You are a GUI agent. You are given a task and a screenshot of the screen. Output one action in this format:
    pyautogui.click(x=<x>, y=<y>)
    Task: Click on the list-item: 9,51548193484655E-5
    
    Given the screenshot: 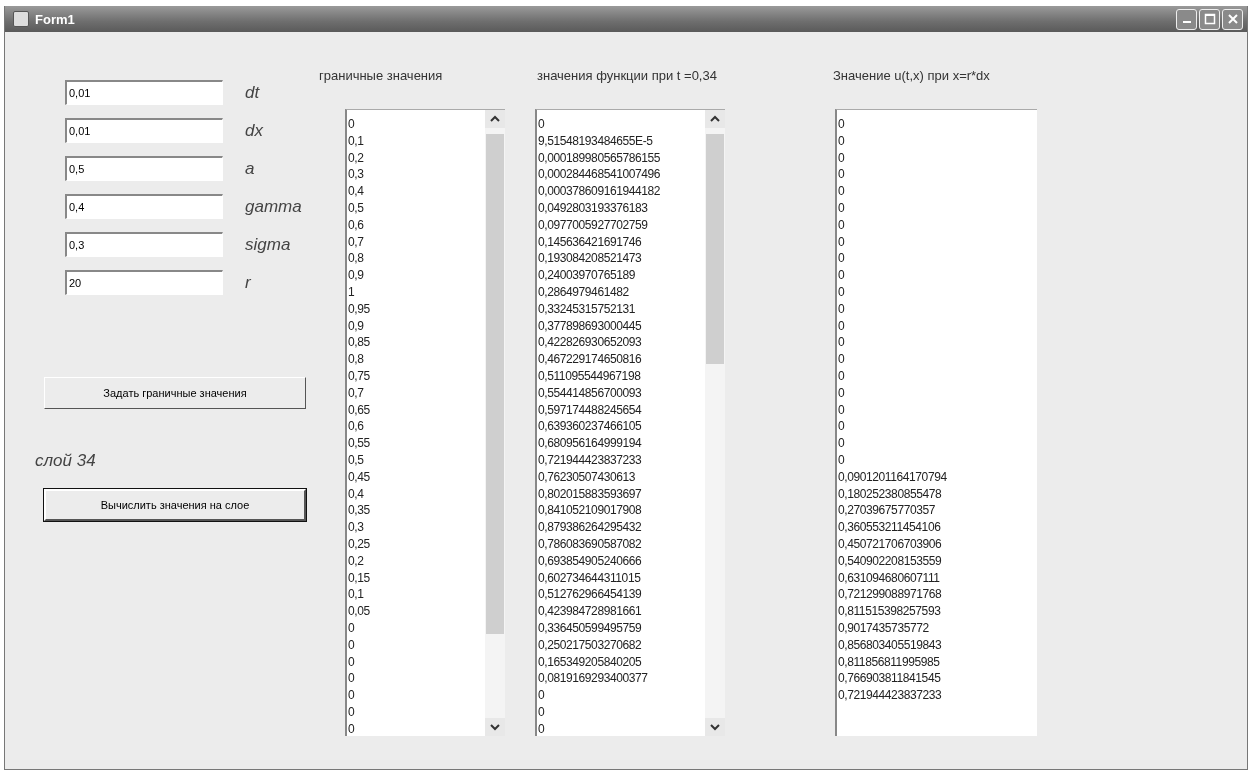 What is the action you would take?
    pyautogui.click(x=621, y=141)
    